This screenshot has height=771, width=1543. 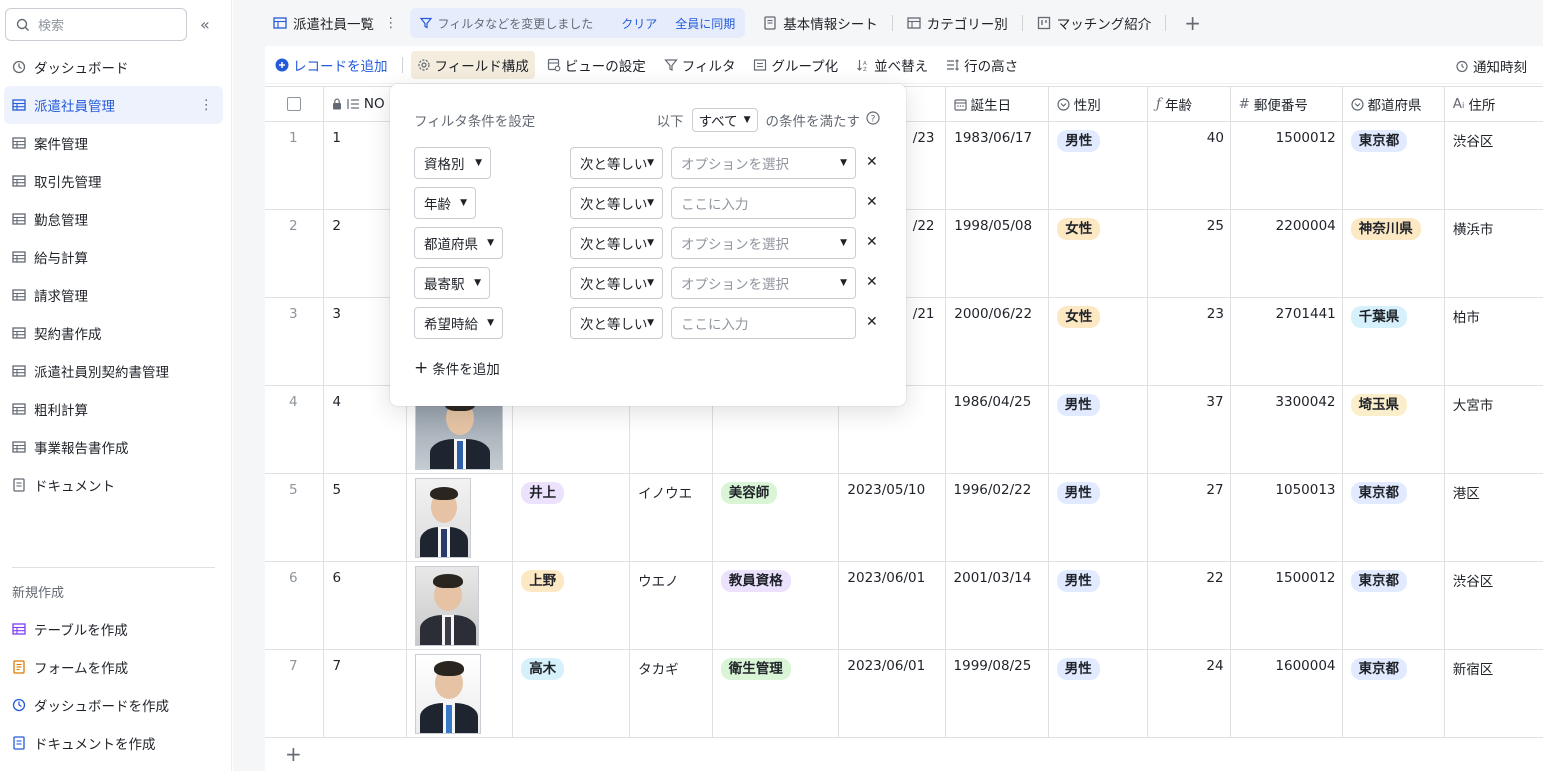 What do you see at coordinates (671, 517) in the screenshot?
I see `cell-kana: イノウエ` at bounding box center [671, 517].